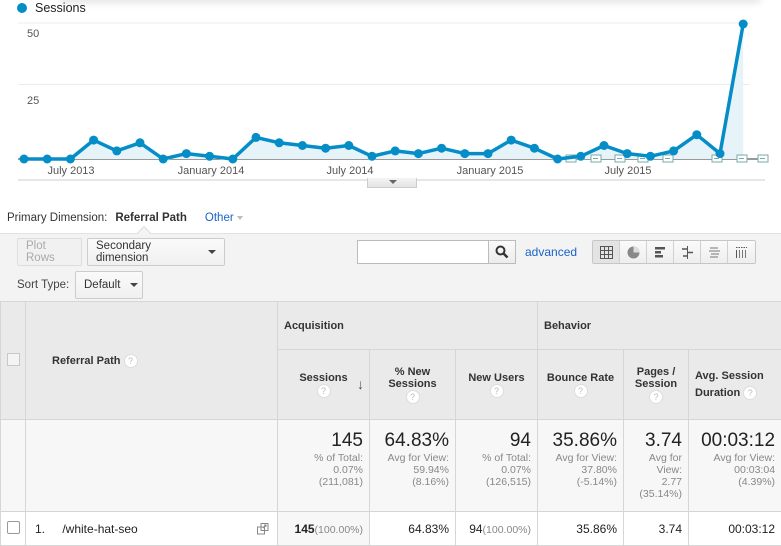 This screenshot has height=546, width=781. I want to click on total-value: 00:03:12, so click(738, 440).